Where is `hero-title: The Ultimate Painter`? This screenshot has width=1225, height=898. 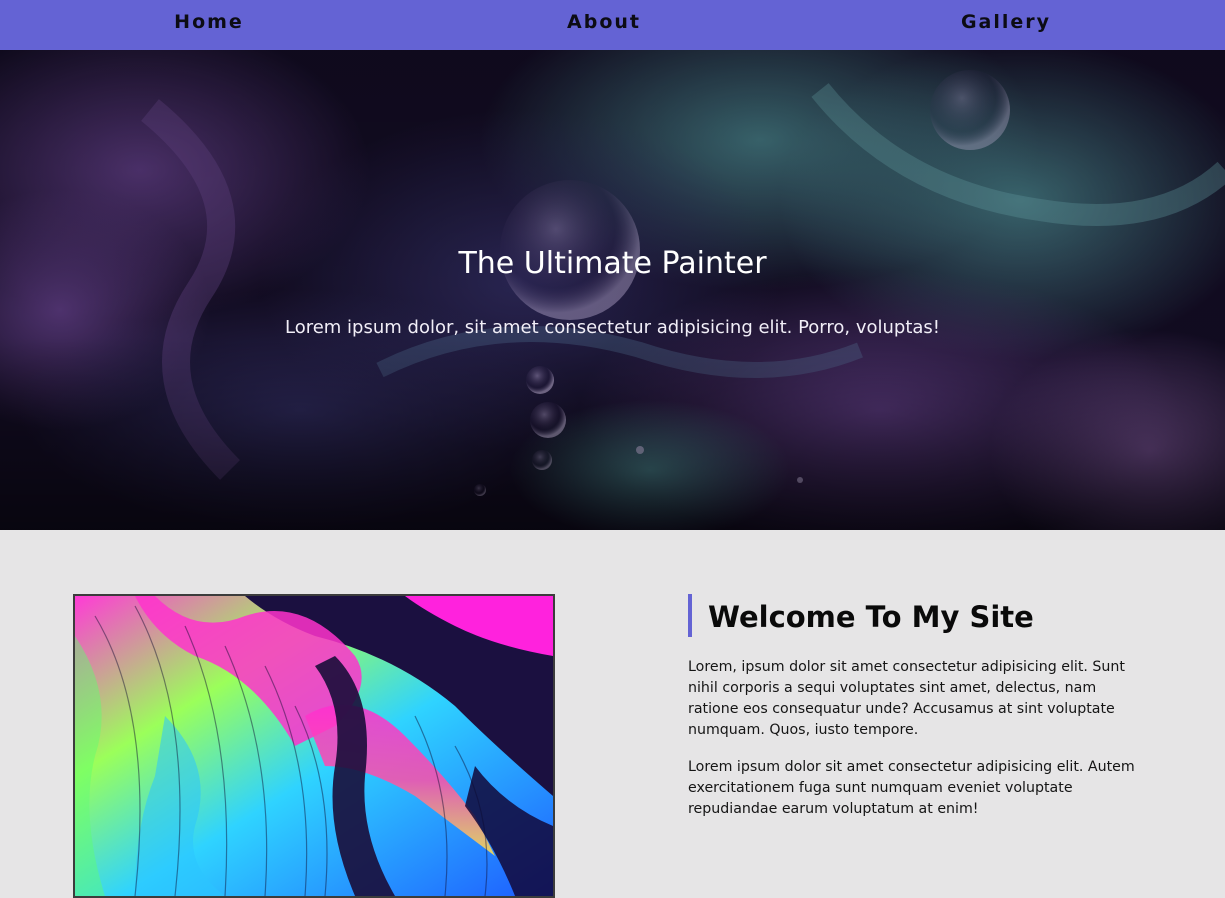 hero-title: The Ultimate Painter is located at coordinates (612, 263).